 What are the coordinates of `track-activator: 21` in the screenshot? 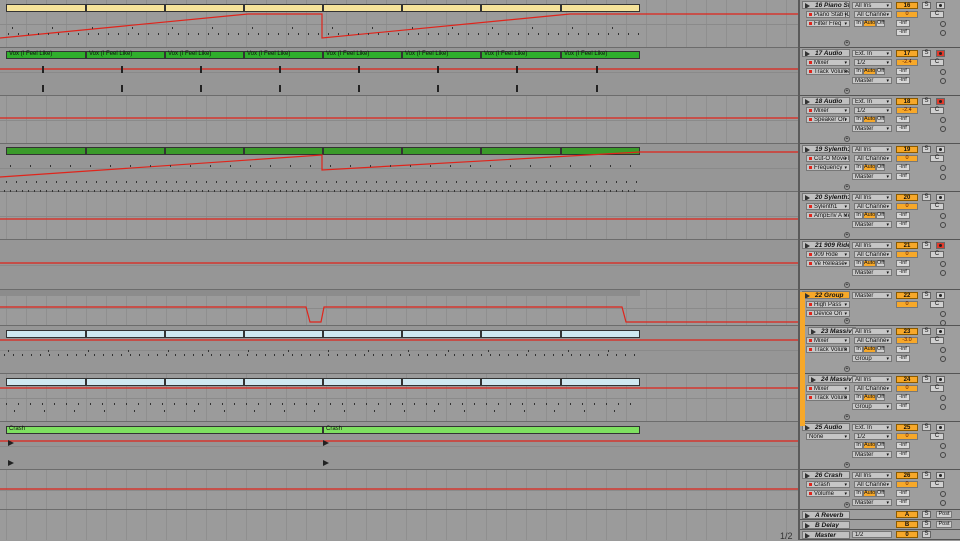 It's located at (907, 245).